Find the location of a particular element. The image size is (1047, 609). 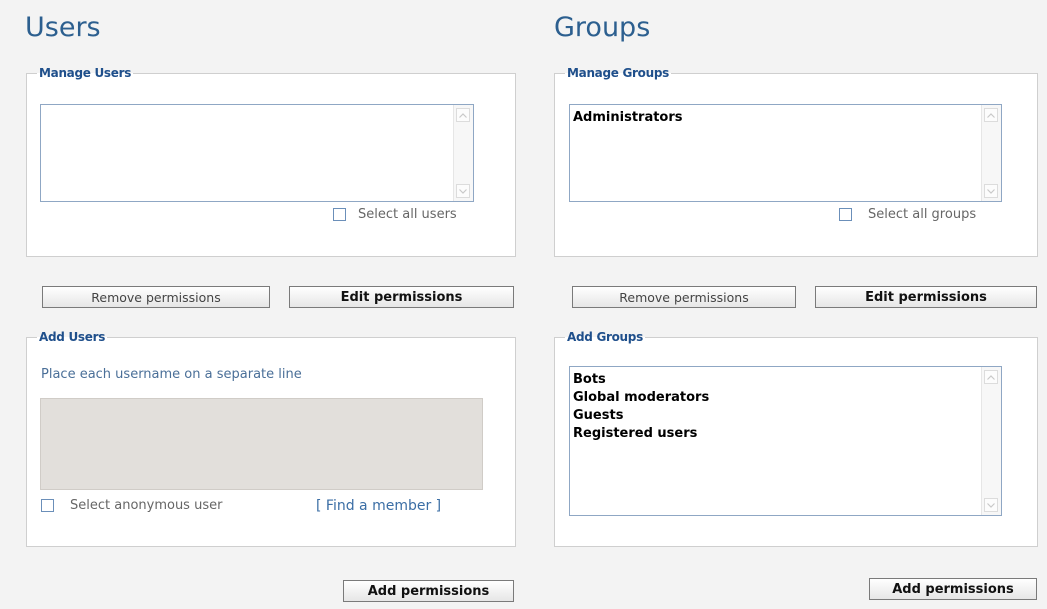

select-all-users-row: Select all users is located at coordinates (395, 214).